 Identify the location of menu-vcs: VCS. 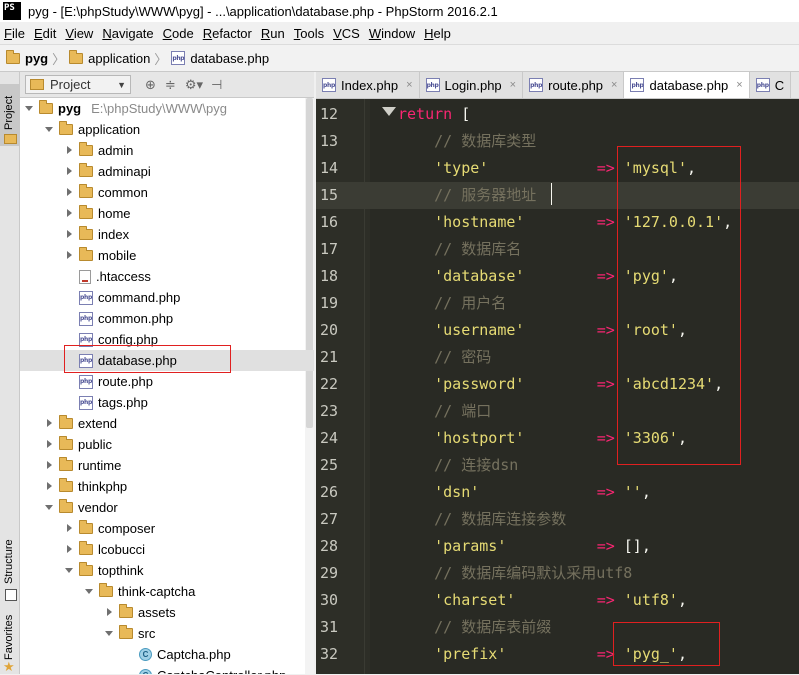
(347, 33).